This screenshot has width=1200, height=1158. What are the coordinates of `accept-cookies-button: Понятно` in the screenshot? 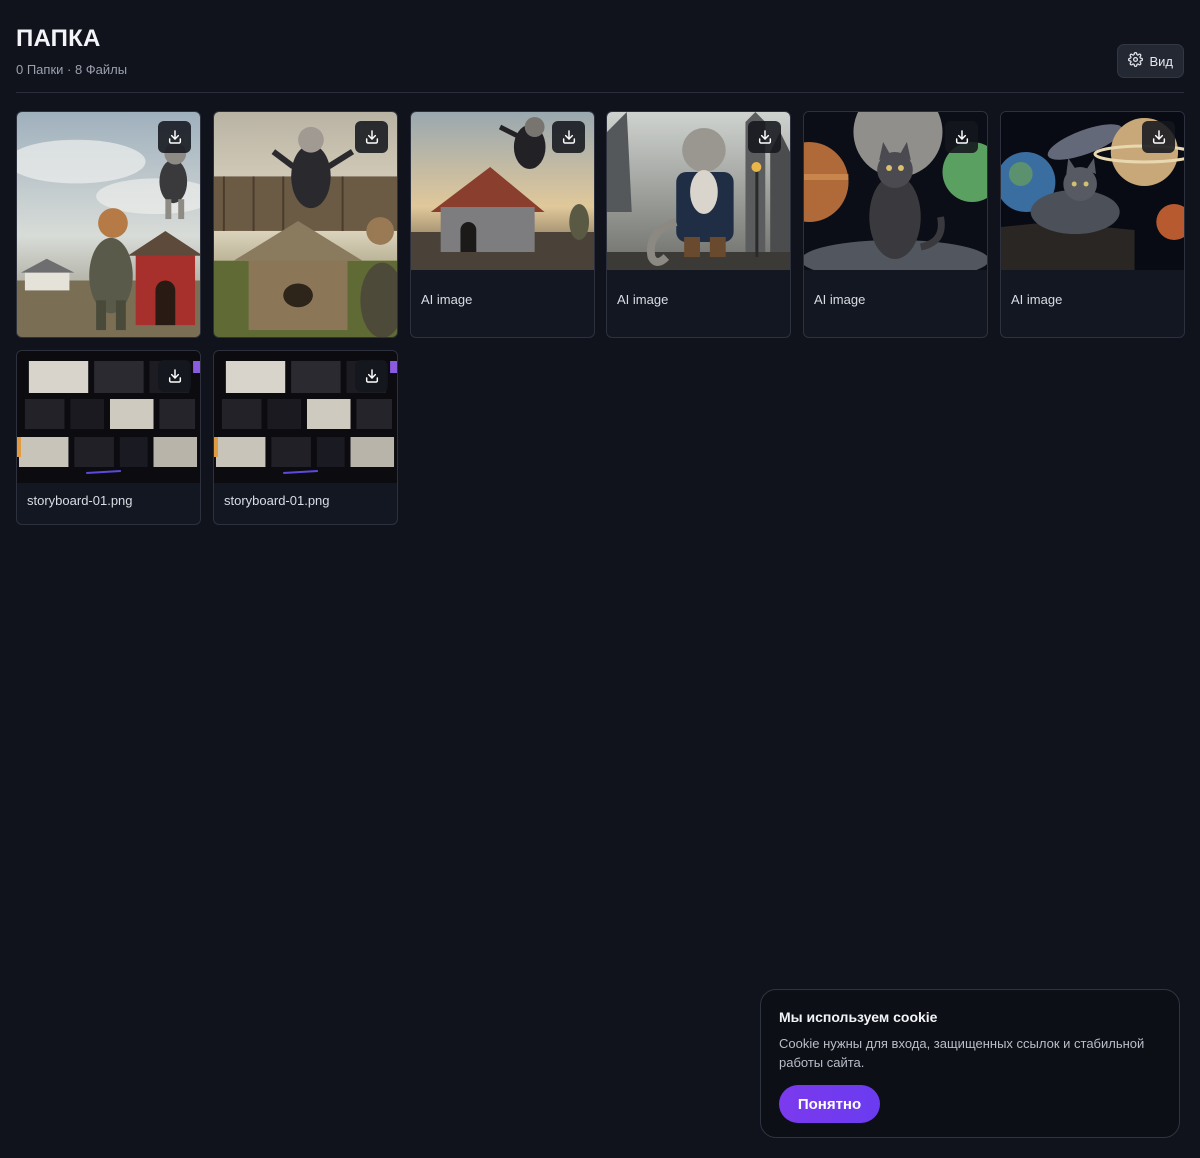 It's located at (829, 1104).